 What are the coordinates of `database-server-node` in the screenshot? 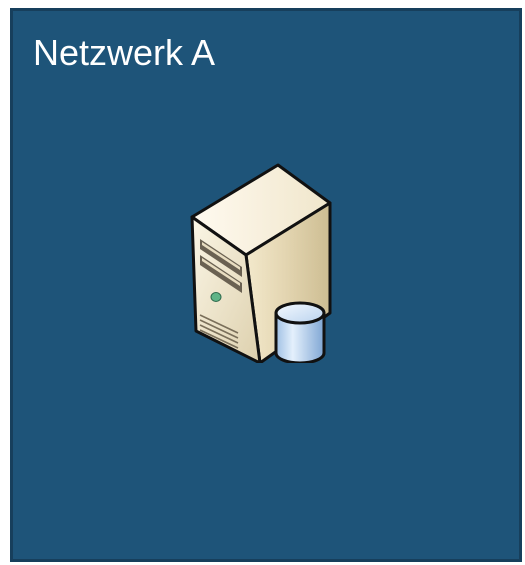 It's located at (261, 263).